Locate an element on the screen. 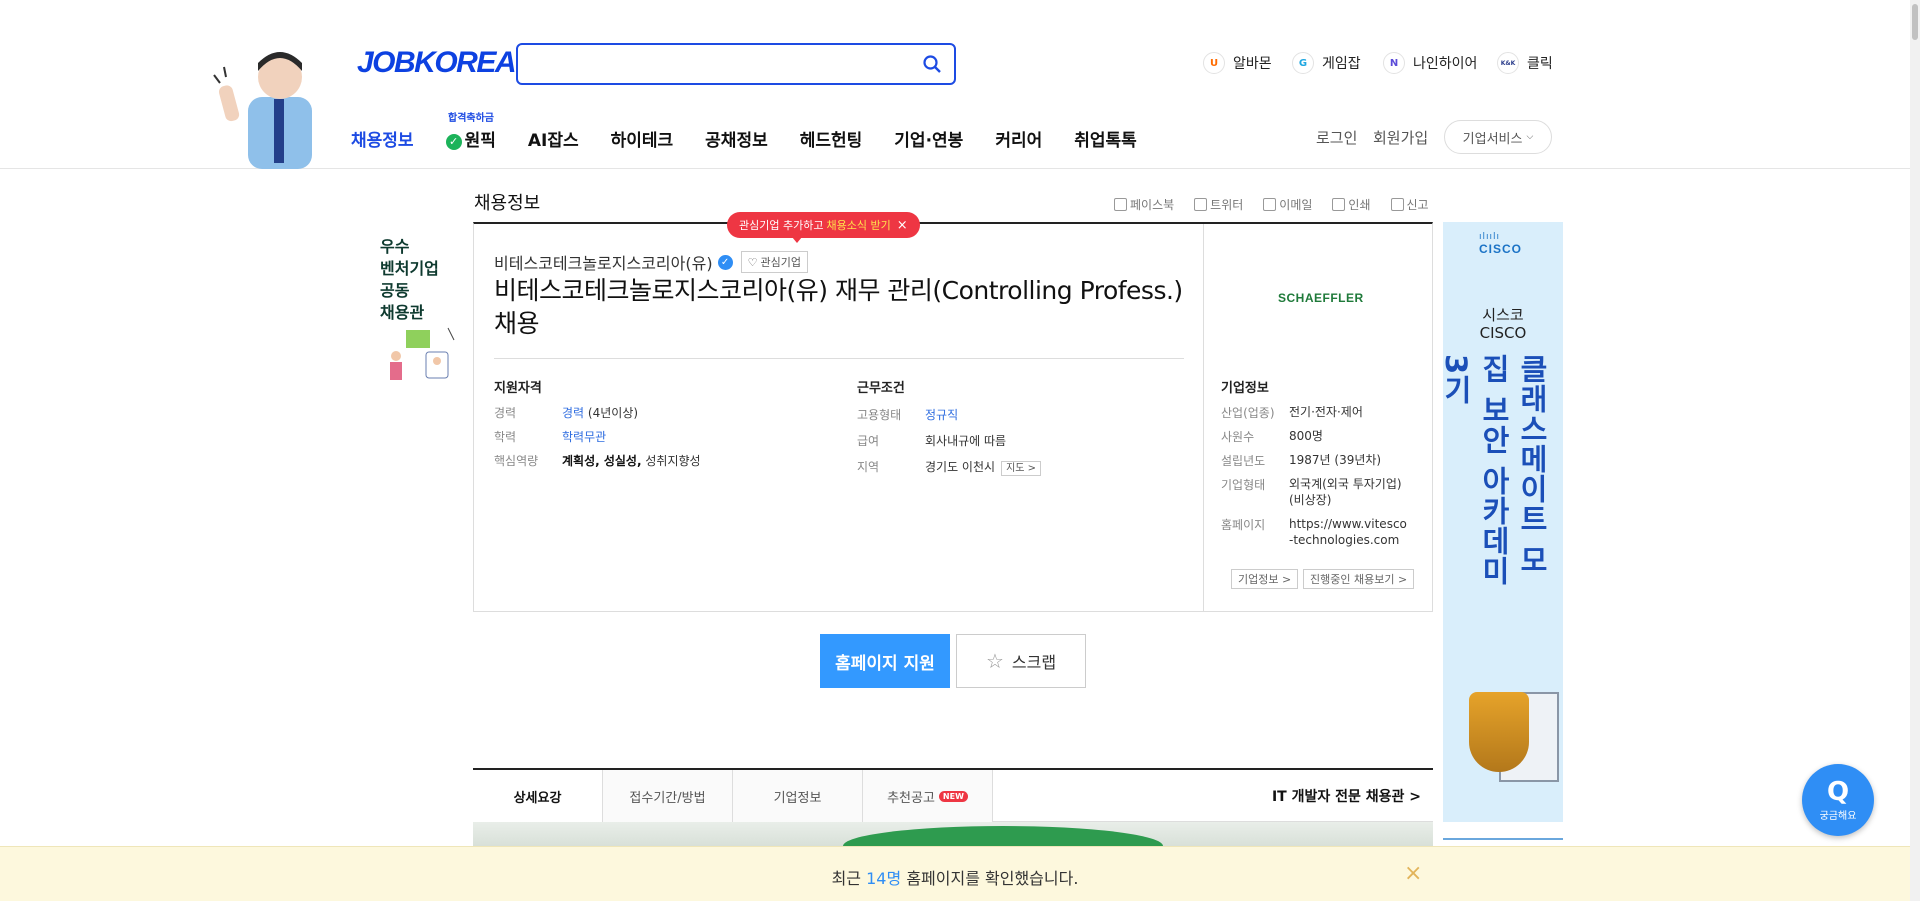  company-info-button: 기업정보 > is located at coordinates (1265, 579).